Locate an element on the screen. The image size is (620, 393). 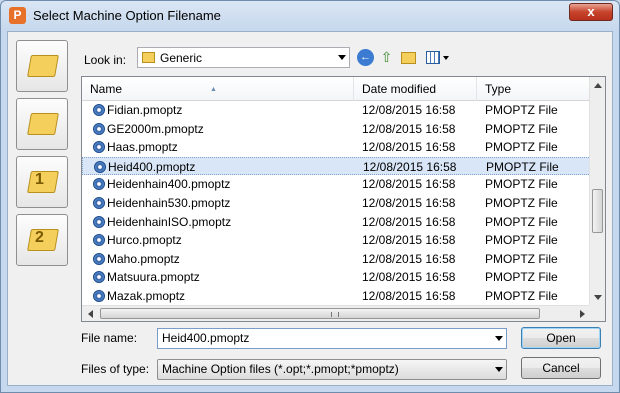
place-label-1: 1 is located at coordinates (39, 179).